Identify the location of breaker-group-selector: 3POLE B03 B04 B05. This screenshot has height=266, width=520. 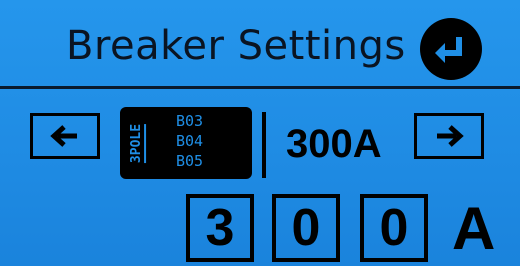
(186, 143).